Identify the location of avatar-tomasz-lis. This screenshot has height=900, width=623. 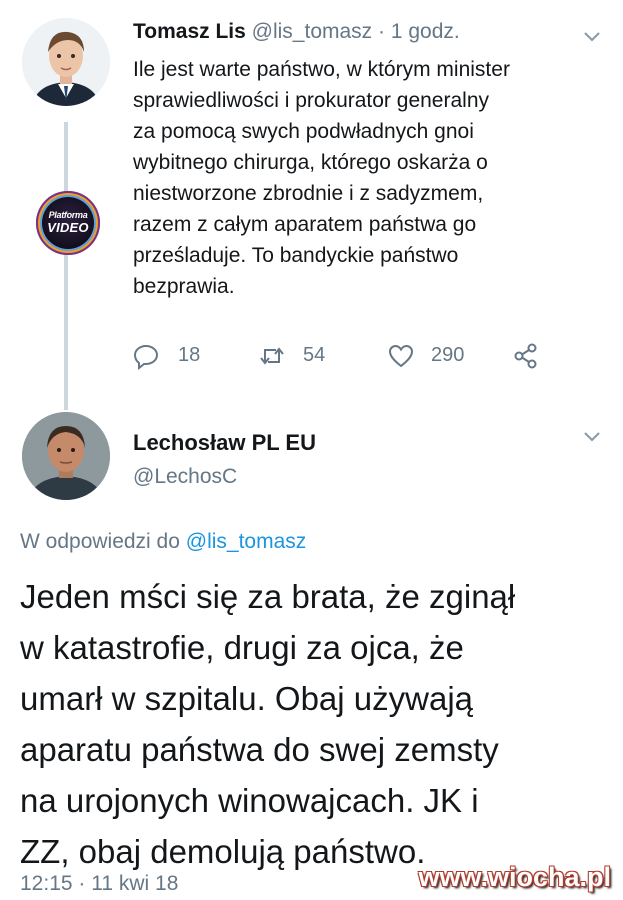
(66, 62).